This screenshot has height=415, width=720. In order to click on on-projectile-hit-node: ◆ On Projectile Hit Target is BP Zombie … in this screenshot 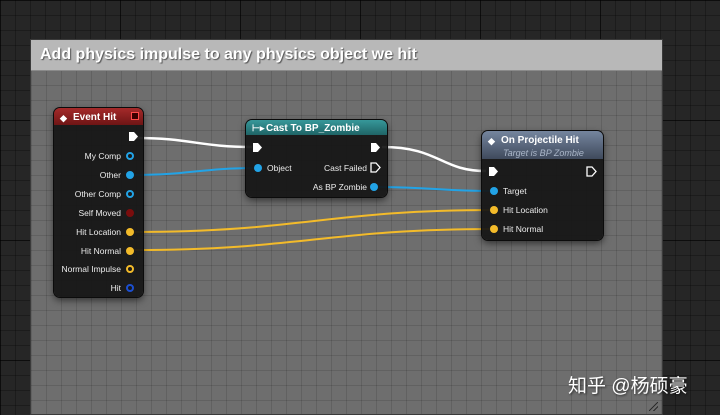, I will do `click(542, 185)`.